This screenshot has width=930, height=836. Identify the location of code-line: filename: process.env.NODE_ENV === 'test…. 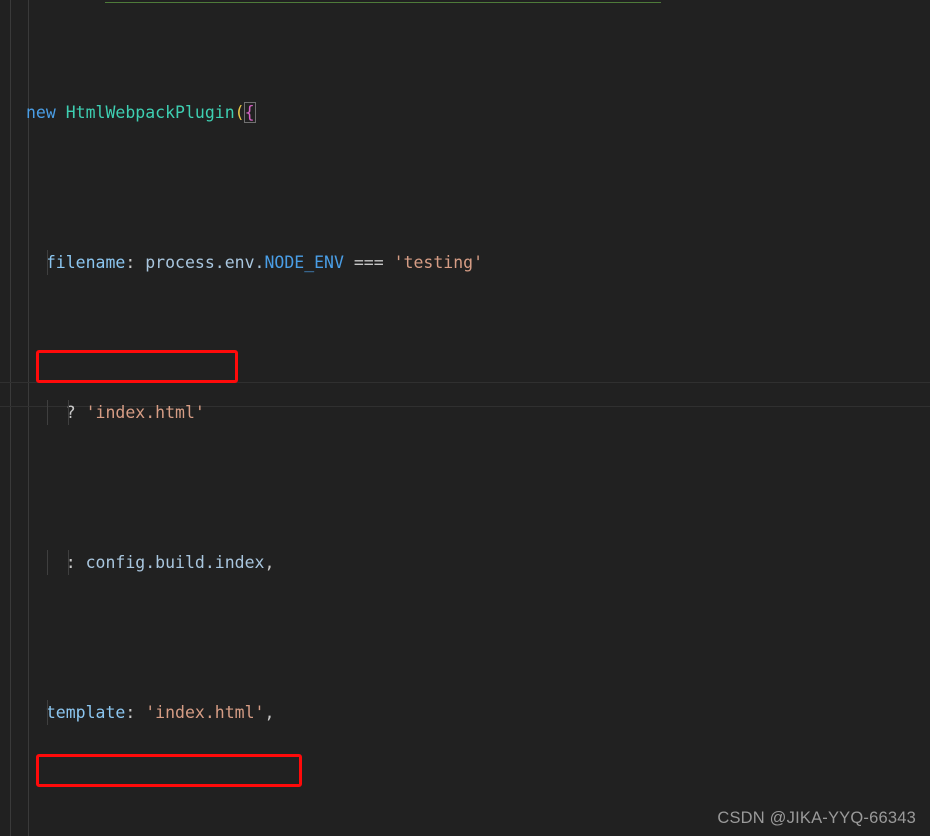
(465, 262).